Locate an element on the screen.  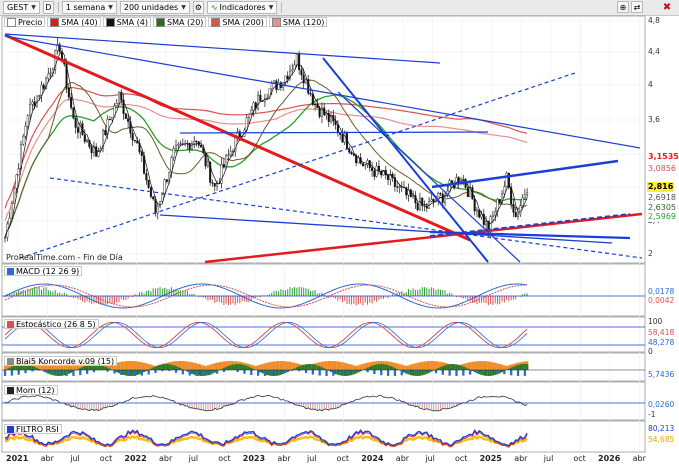
legend-item: SMA (4) is located at coordinates (126, 22).